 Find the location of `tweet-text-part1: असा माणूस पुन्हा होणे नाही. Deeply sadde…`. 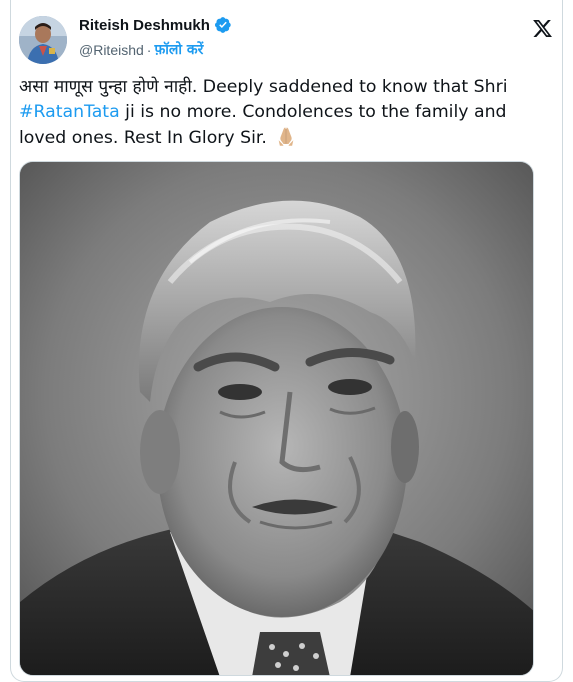

tweet-text-part1: असा माणूस पुन्हा होणे नाही. Deeply sadde… is located at coordinates (263, 87).